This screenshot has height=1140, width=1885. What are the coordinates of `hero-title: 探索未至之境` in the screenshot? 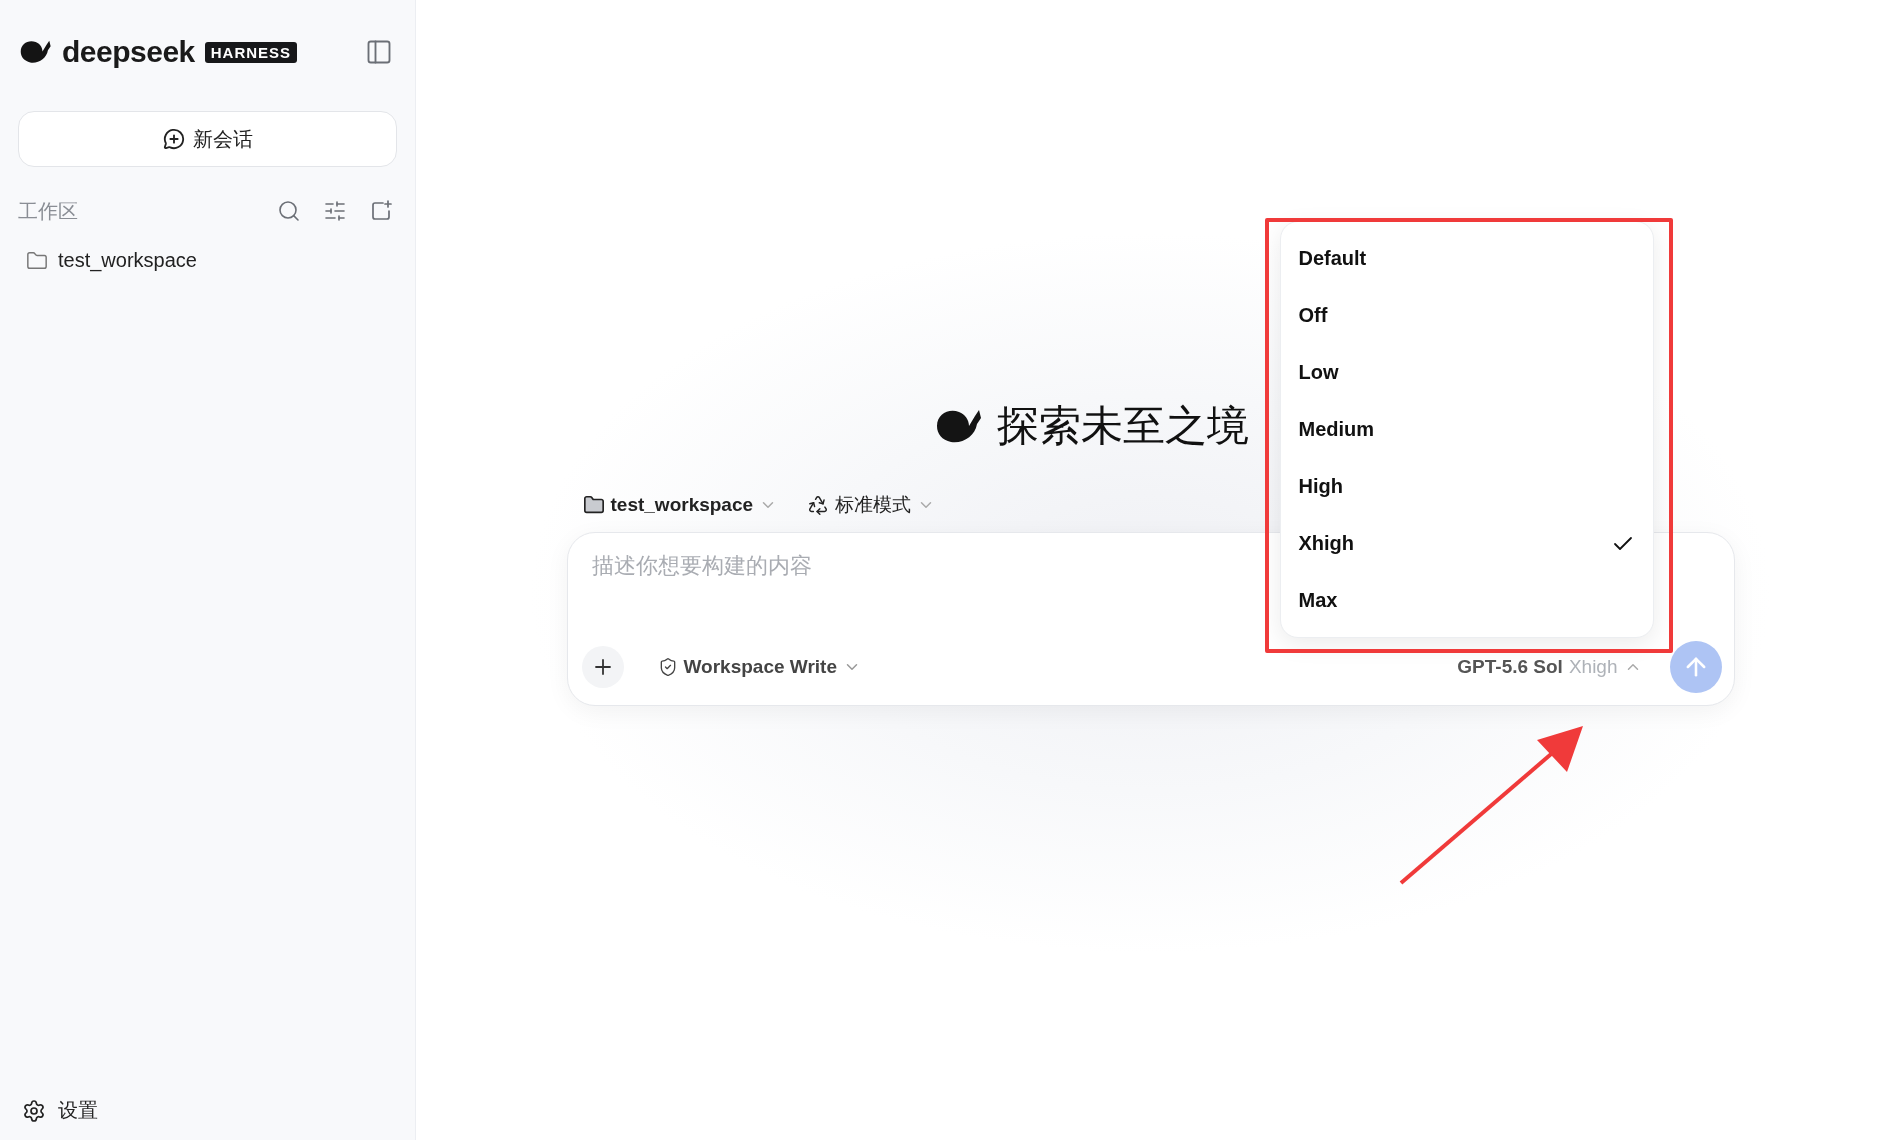 It's located at (1122, 426).